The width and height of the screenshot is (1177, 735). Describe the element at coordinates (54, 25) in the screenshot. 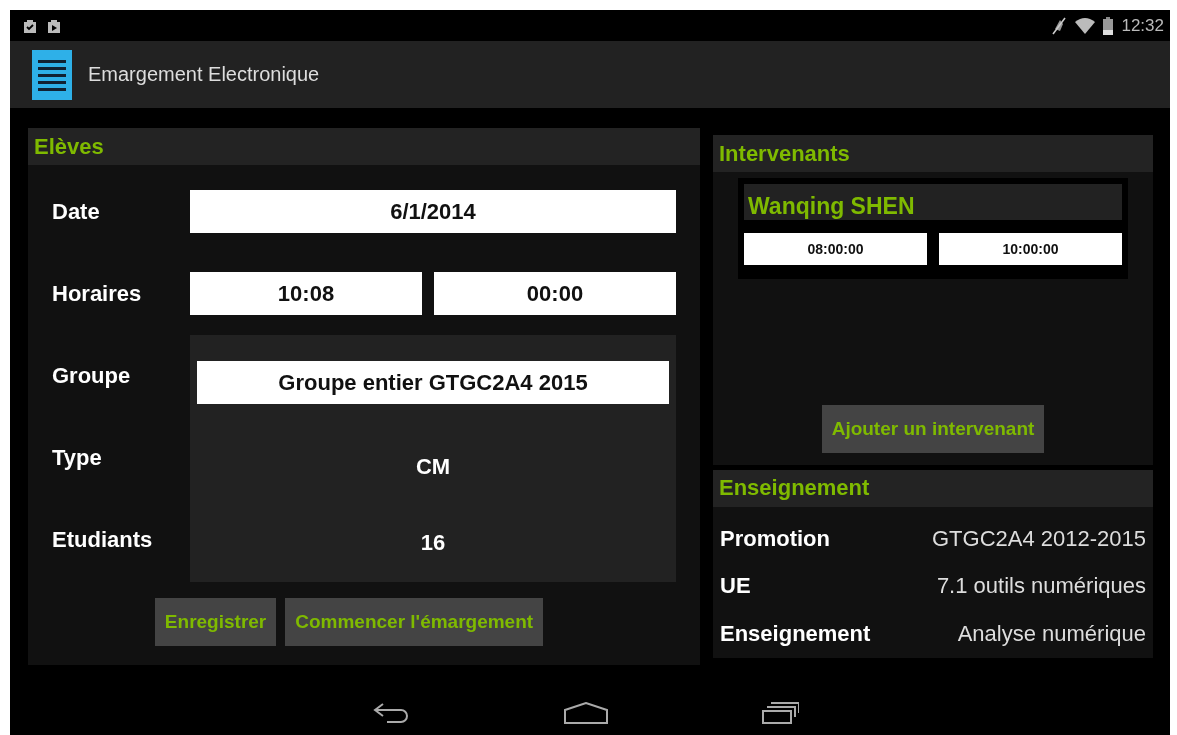

I see `bag-play-icon` at that location.